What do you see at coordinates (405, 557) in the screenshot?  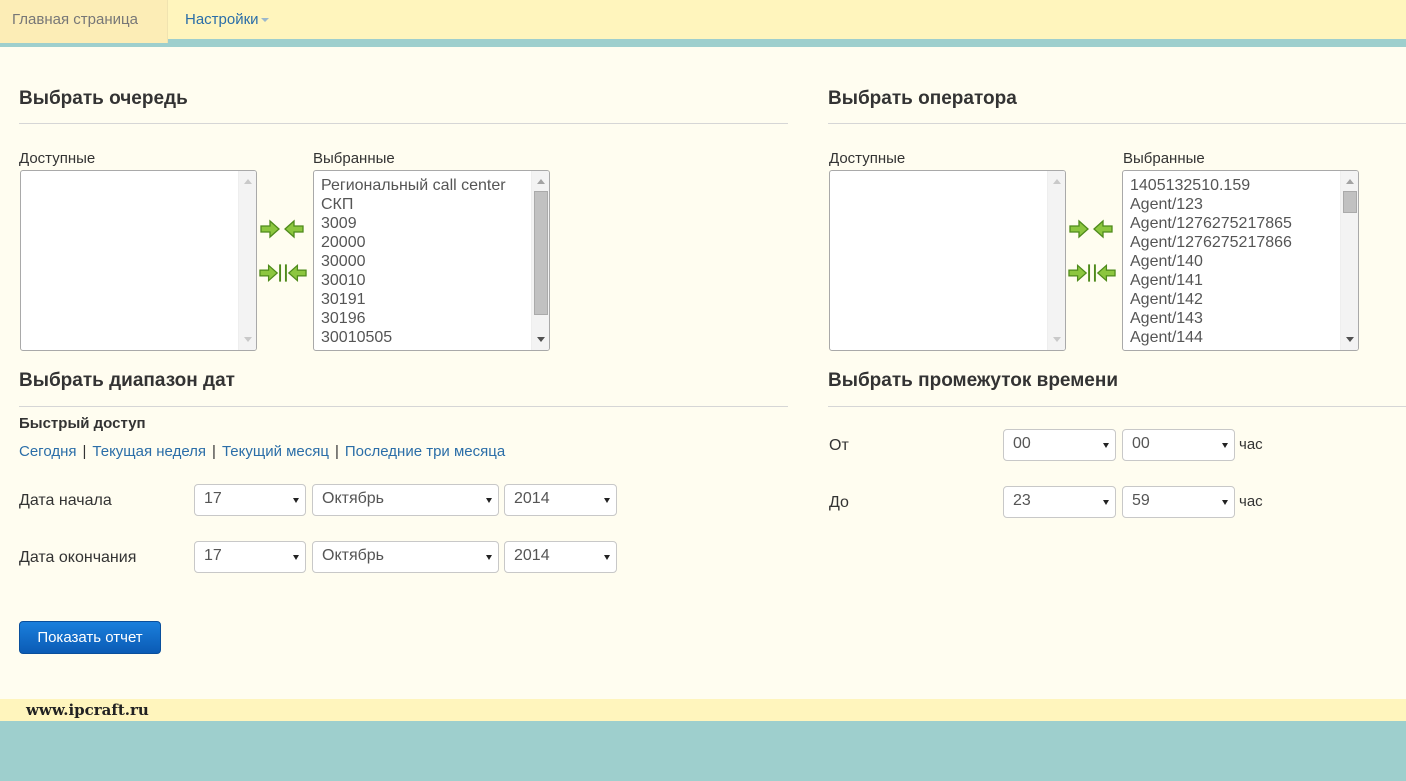 I see `end-month-select: Октябрь` at bounding box center [405, 557].